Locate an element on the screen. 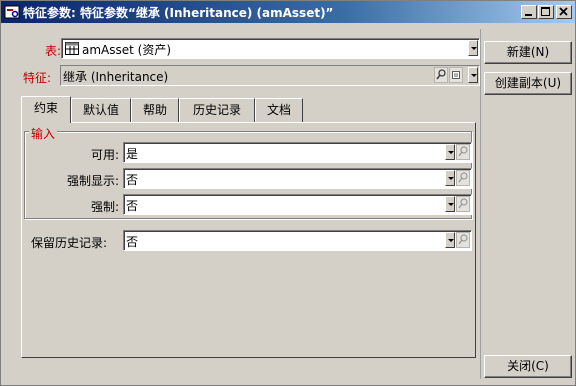  feature-field: 继承 (Inheritance) is located at coordinates (270, 75).